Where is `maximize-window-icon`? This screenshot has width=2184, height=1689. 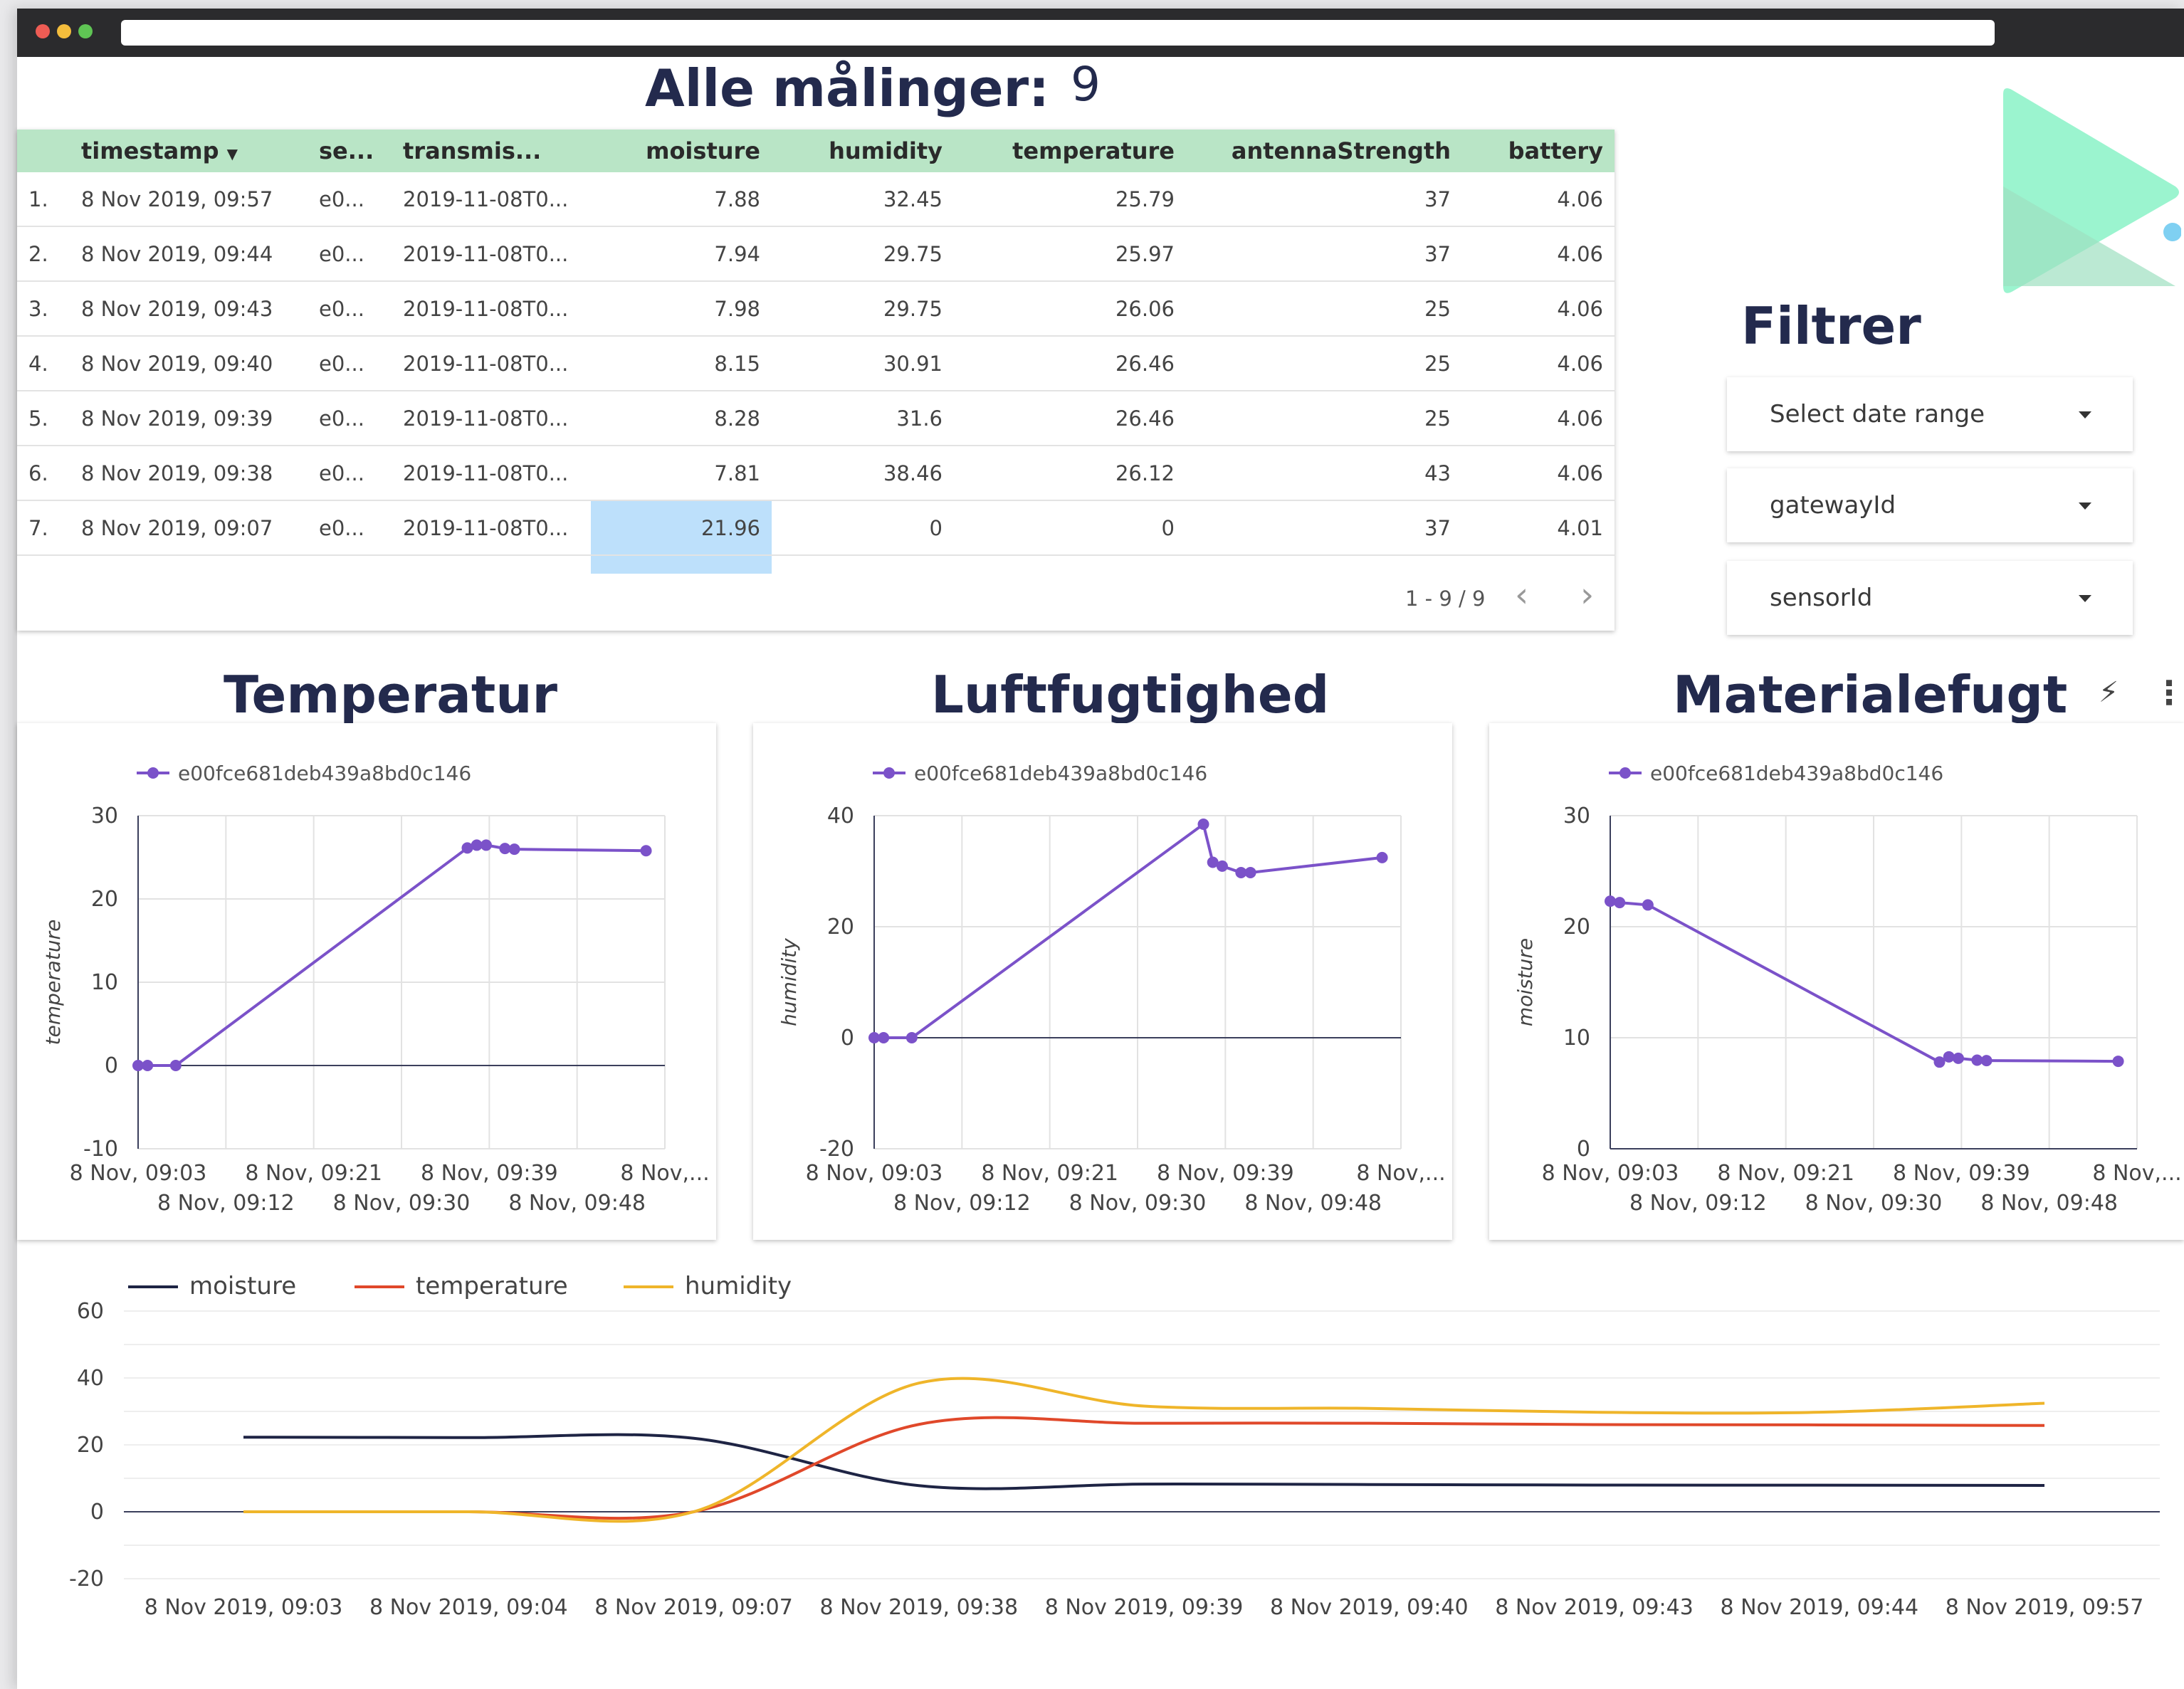
maximize-window-icon is located at coordinates (85, 31).